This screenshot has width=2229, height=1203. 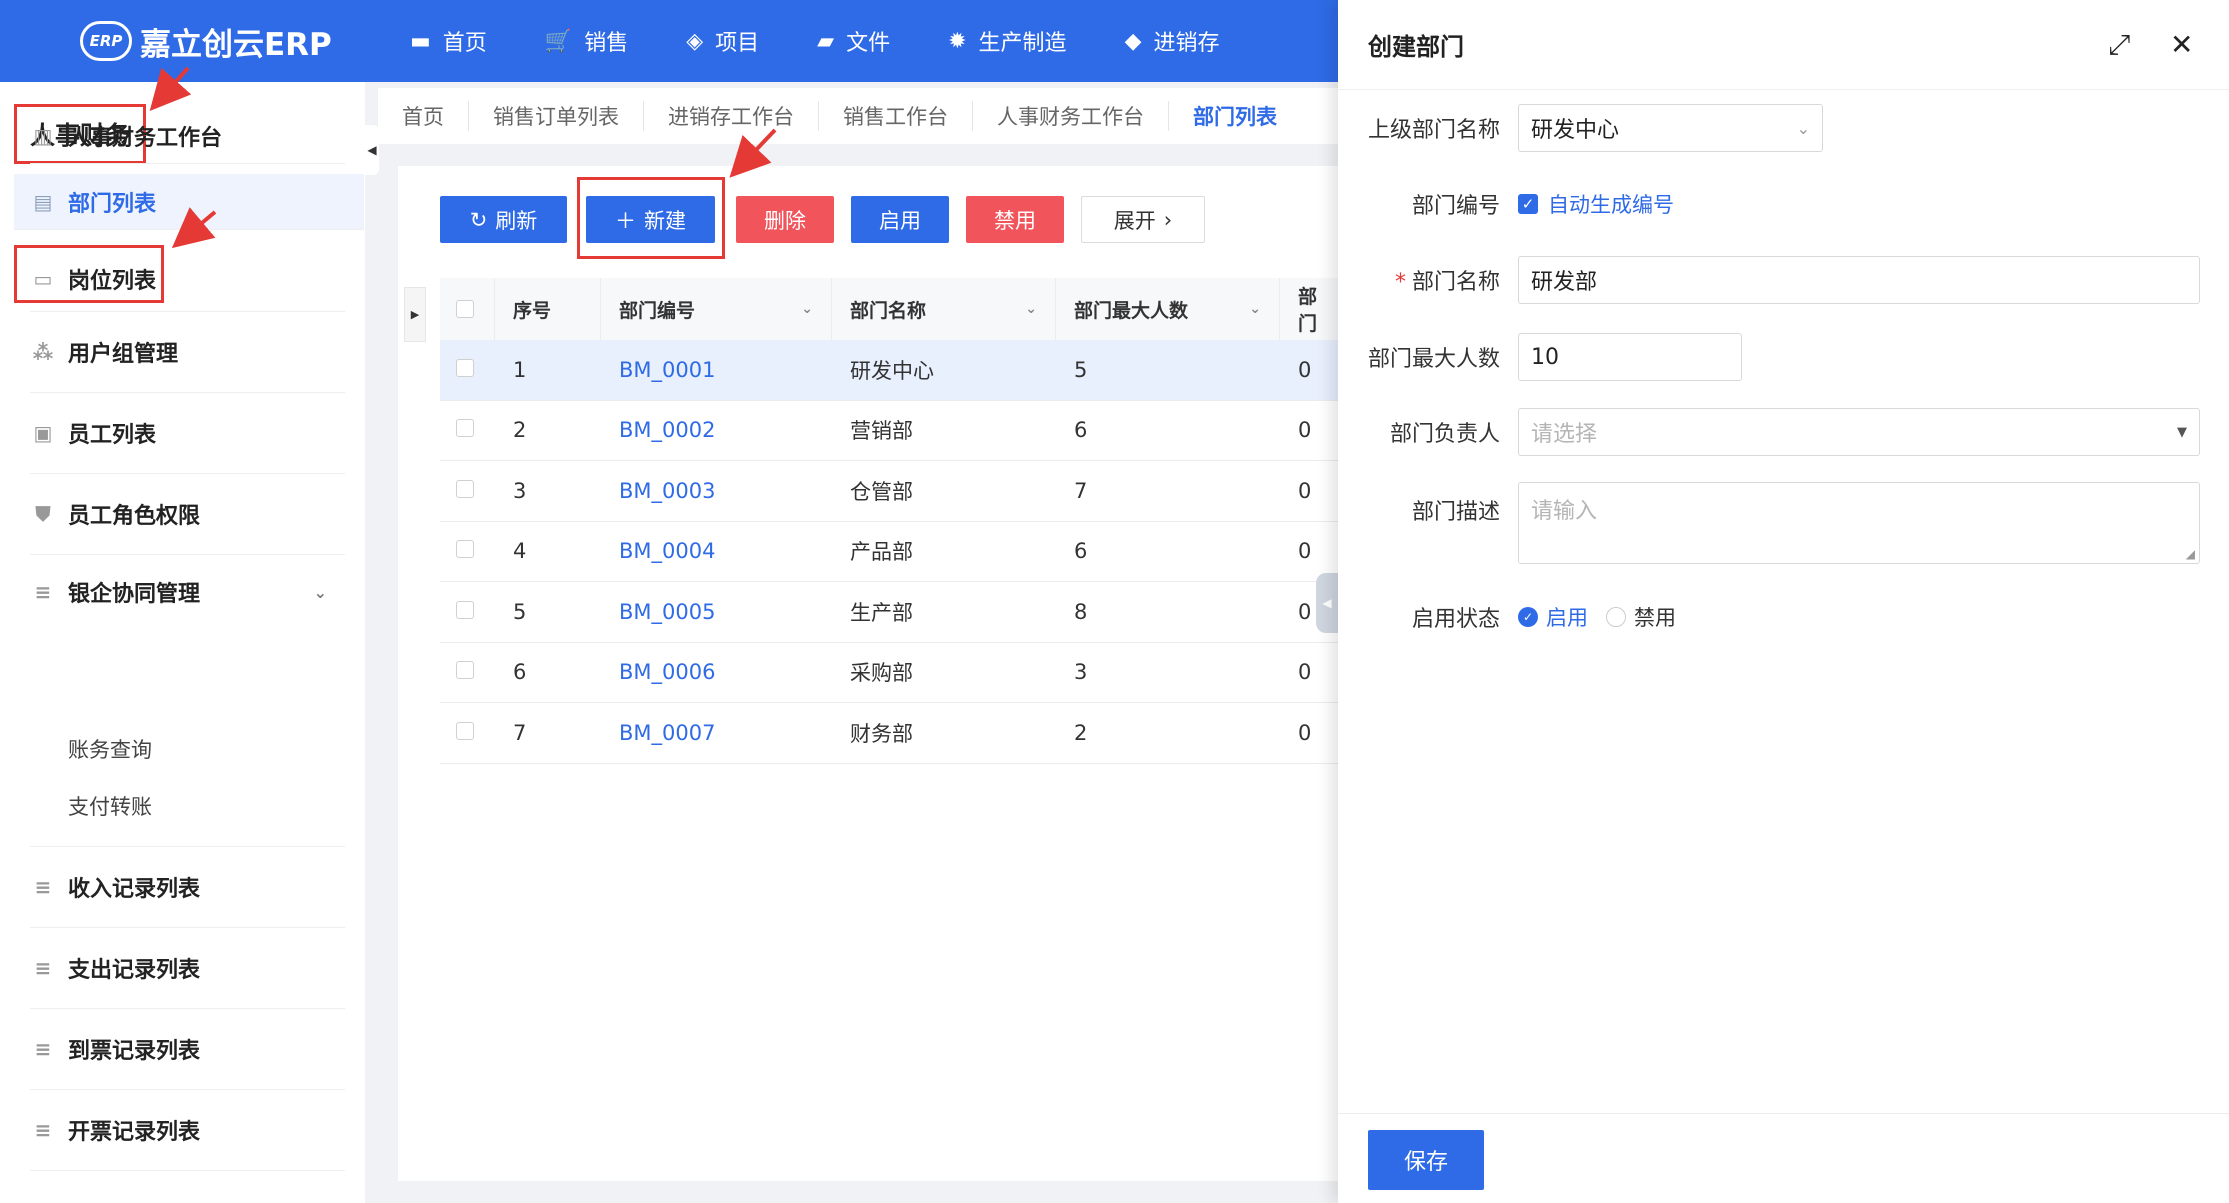 I want to click on expand-button: 展开 ›, so click(x=1143, y=219).